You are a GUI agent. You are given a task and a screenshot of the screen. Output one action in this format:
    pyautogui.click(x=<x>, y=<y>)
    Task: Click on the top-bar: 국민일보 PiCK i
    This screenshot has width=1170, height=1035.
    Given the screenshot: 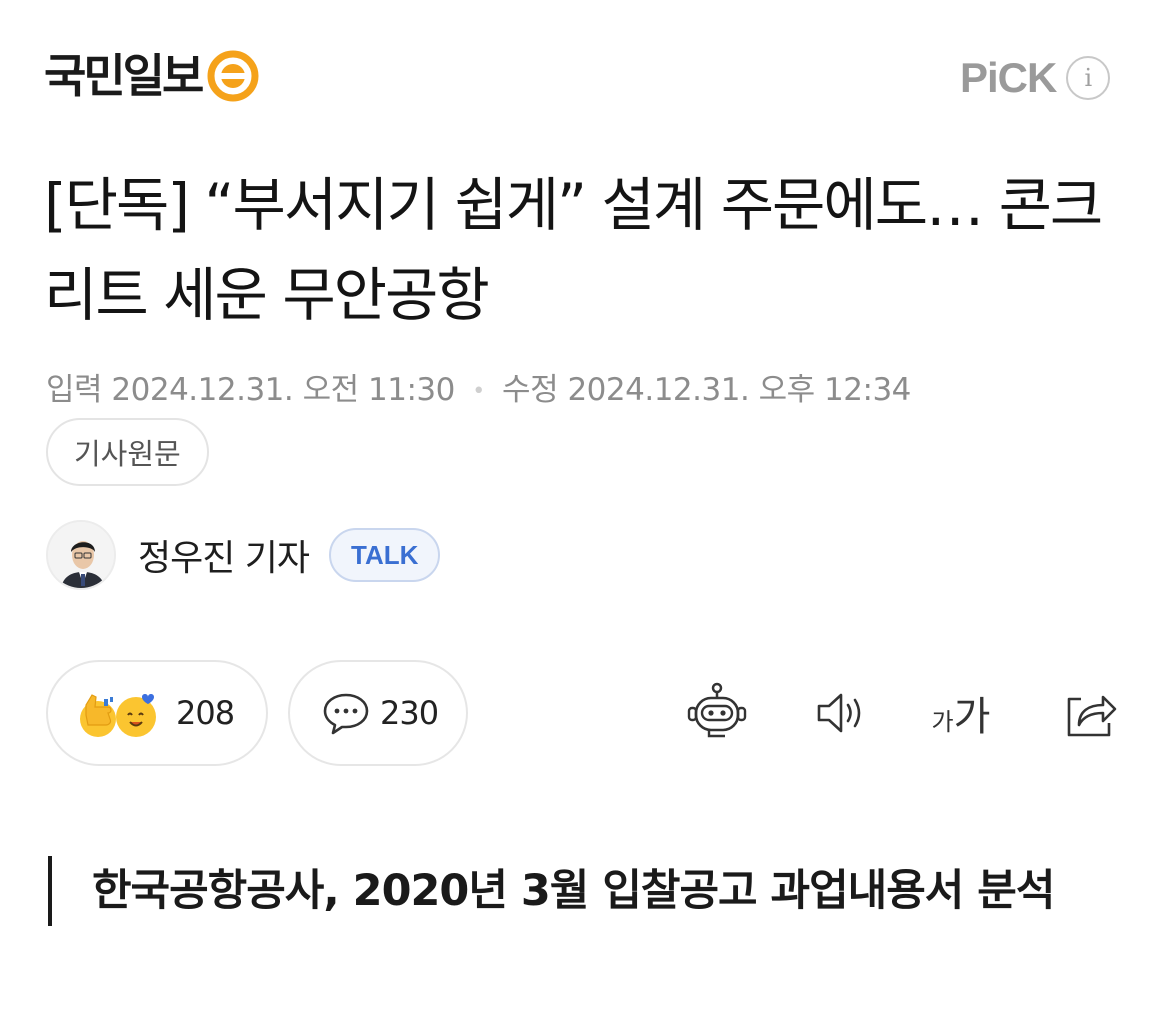 What is the action you would take?
    pyautogui.click(x=585, y=75)
    